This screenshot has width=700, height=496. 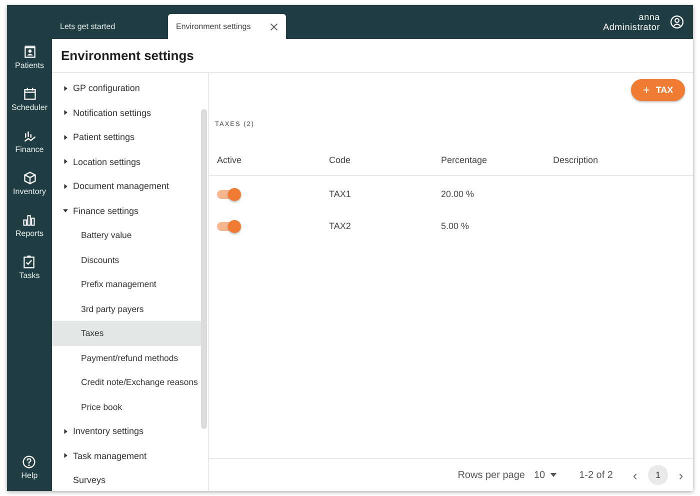 What do you see at coordinates (126, 382) in the screenshot?
I see `settings-nav-item: Credit note/Exchange reasons` at bounding box center [126, 382].